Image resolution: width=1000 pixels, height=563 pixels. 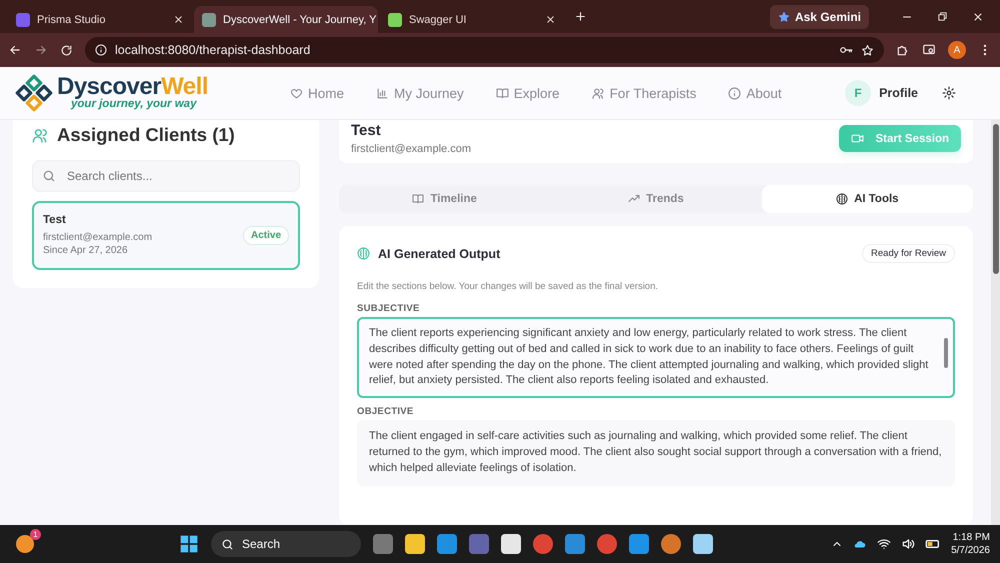 I want to click on taskbar-search: Search, so click(x=286, y=544).